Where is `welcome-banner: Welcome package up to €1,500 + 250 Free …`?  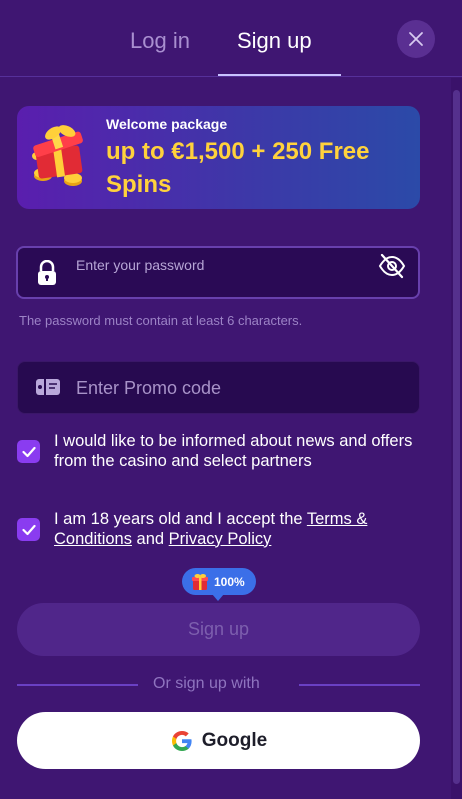
welcome-banner: Welcome package up to €1,500 + 250 Free … is located at coordinates (218, 157).